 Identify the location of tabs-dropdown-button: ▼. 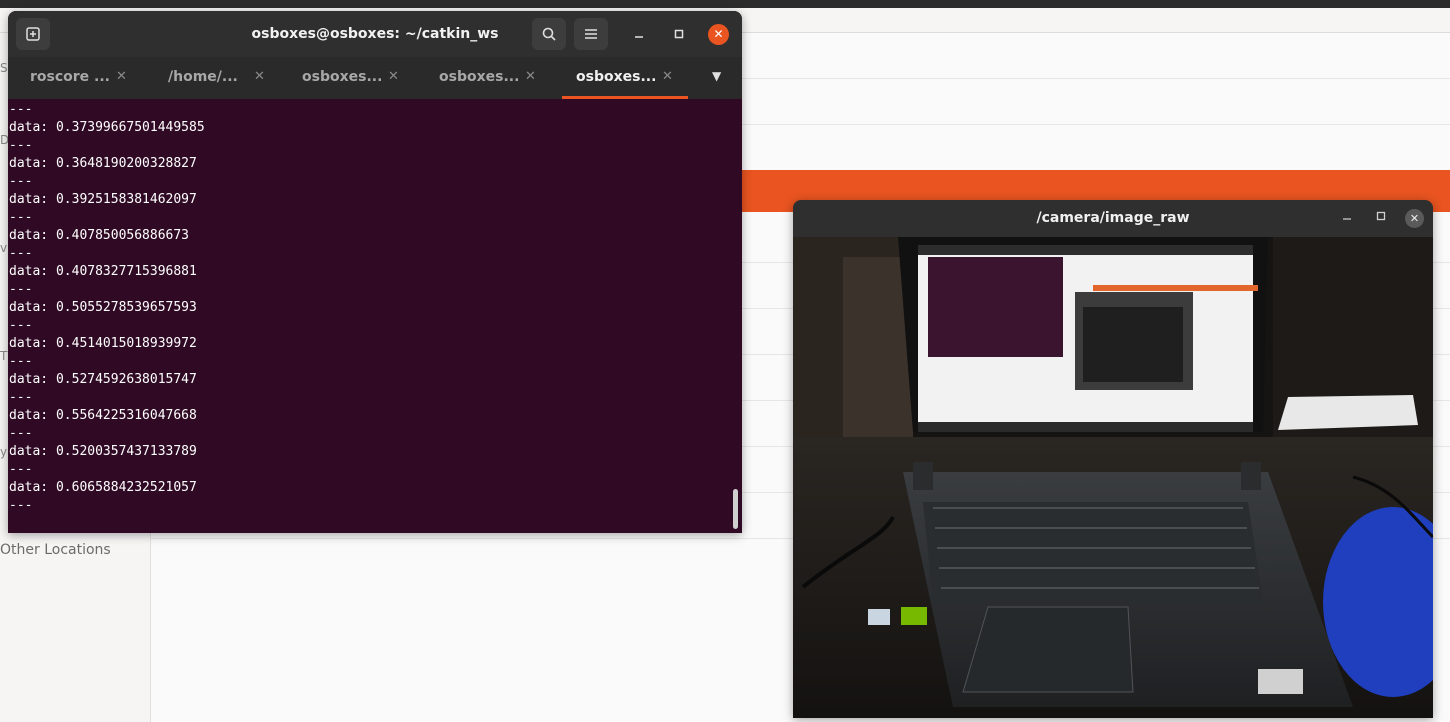
(716, 76).